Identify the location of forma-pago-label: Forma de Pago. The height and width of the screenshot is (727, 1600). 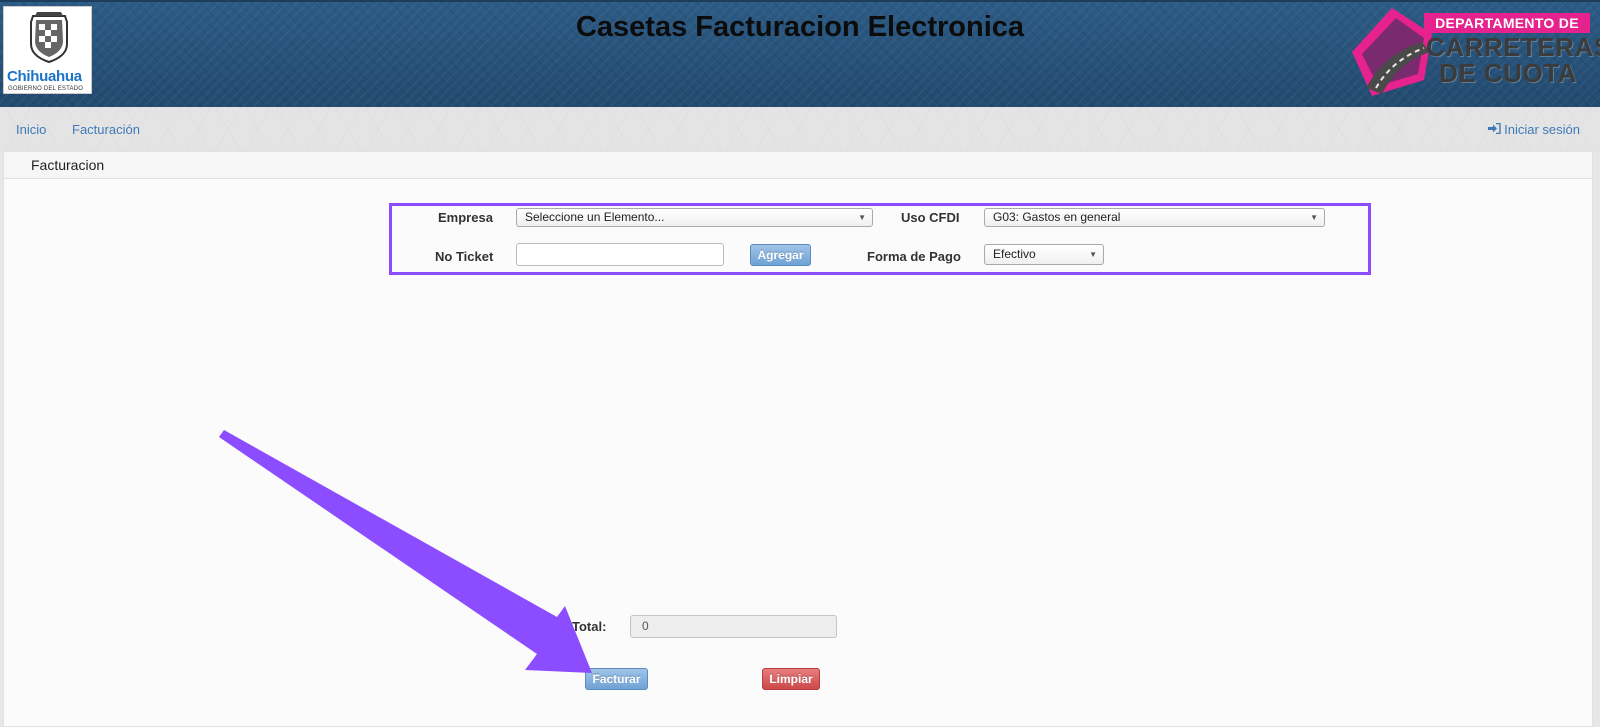
(914, 256).